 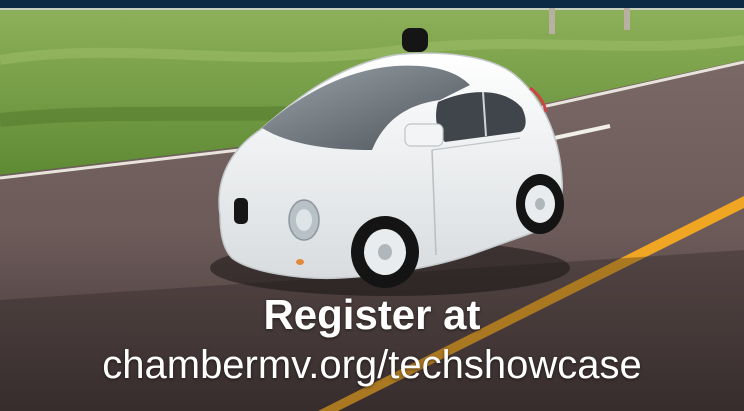 What do you see at coordinates (372, 365) in the screenshot?
I see `registration-url: chambermv.org/techshowcase` at bounding box center [372, 365].